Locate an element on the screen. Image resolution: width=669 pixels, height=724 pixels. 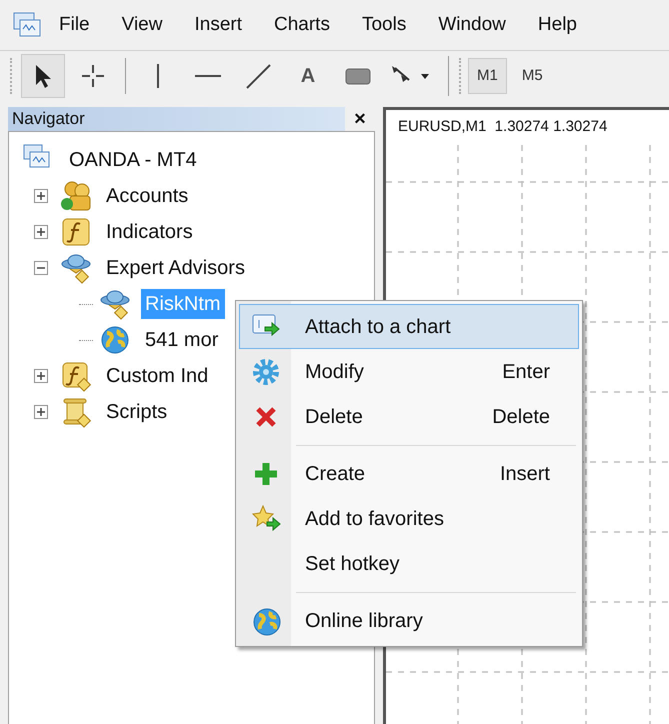
vertical-line-icon is located at coordinates (158, 76).